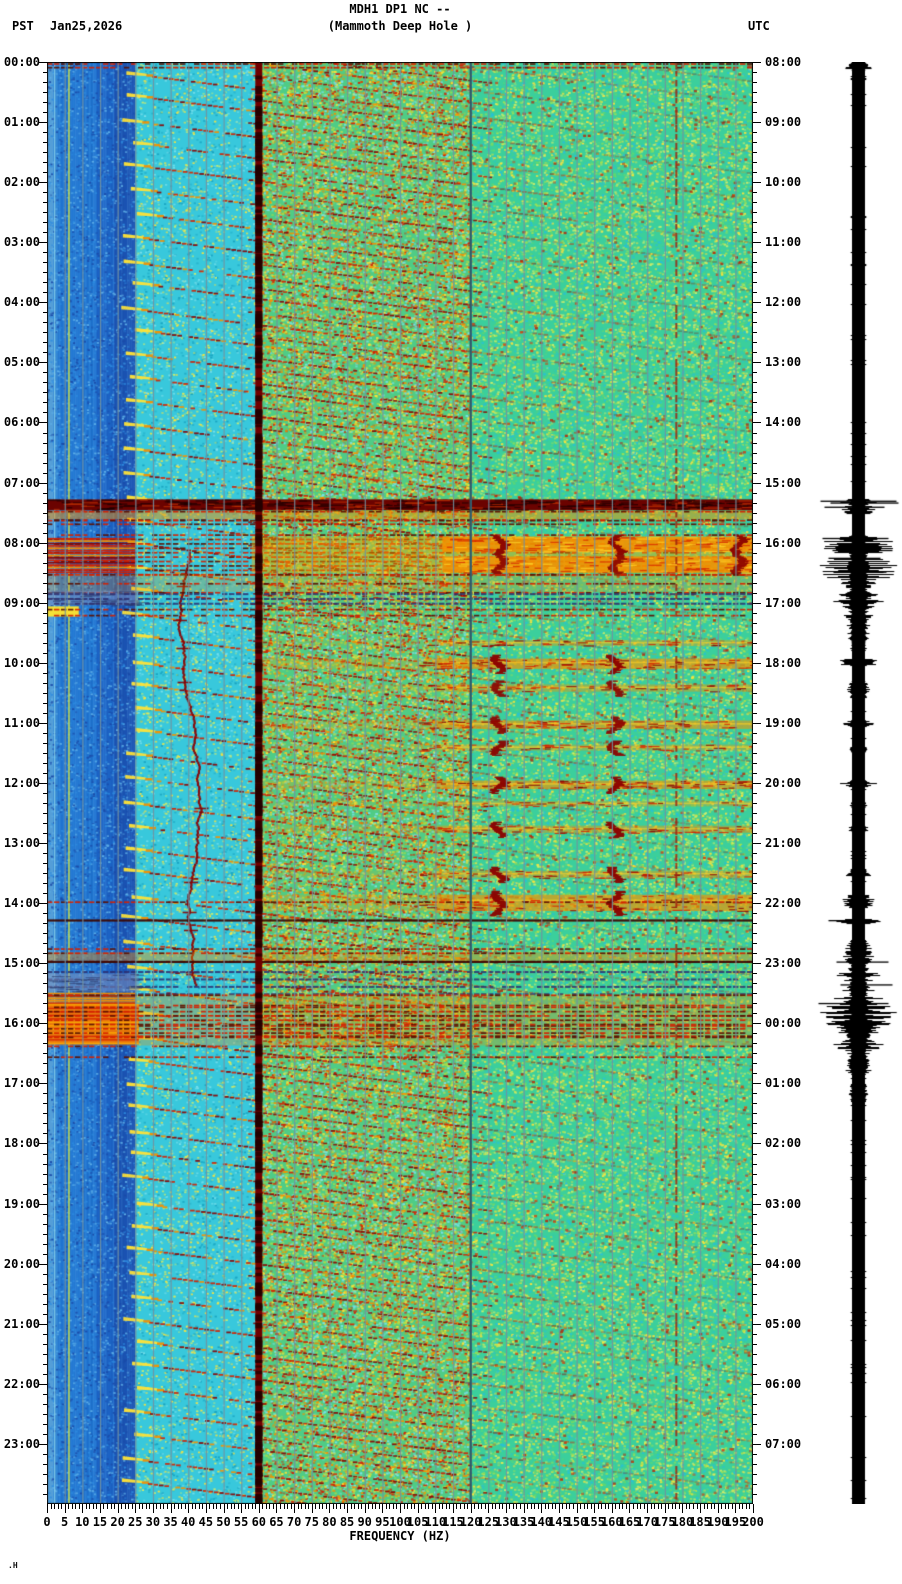 Image resolution: width=902 pixels, height=1584 pixels. Describe the element at coordinates (21, 843) in the screenshot. I see `pst-hour-label: 13:00` at that location.